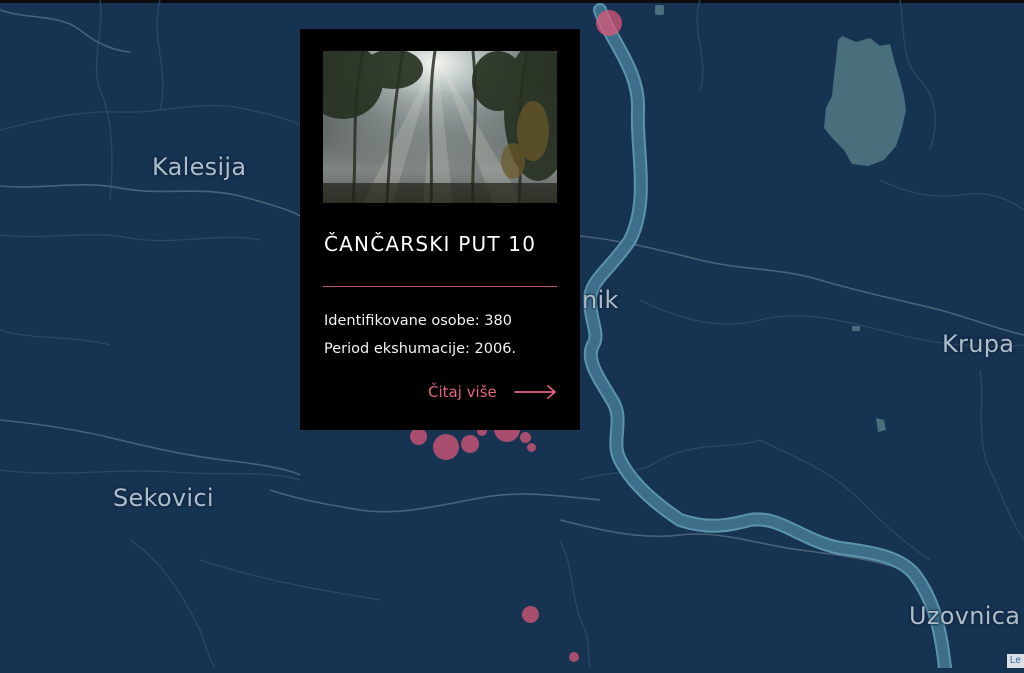 The width and height of the screenshot is (1024, 673). What do you see at coordinates (462, 392) in the screenshot?
I see `read-more-label: Čitaj više` at bounding box center [462, 392].